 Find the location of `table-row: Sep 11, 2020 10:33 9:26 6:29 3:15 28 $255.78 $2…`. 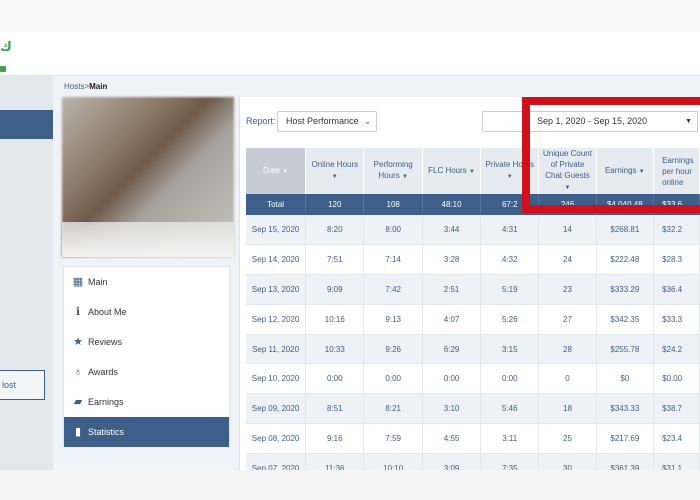

table-row: Sep 11, 2020 10:33 9:26 6:29 3:15 28 $255.78 $2… is located at coordinates (473, 349).